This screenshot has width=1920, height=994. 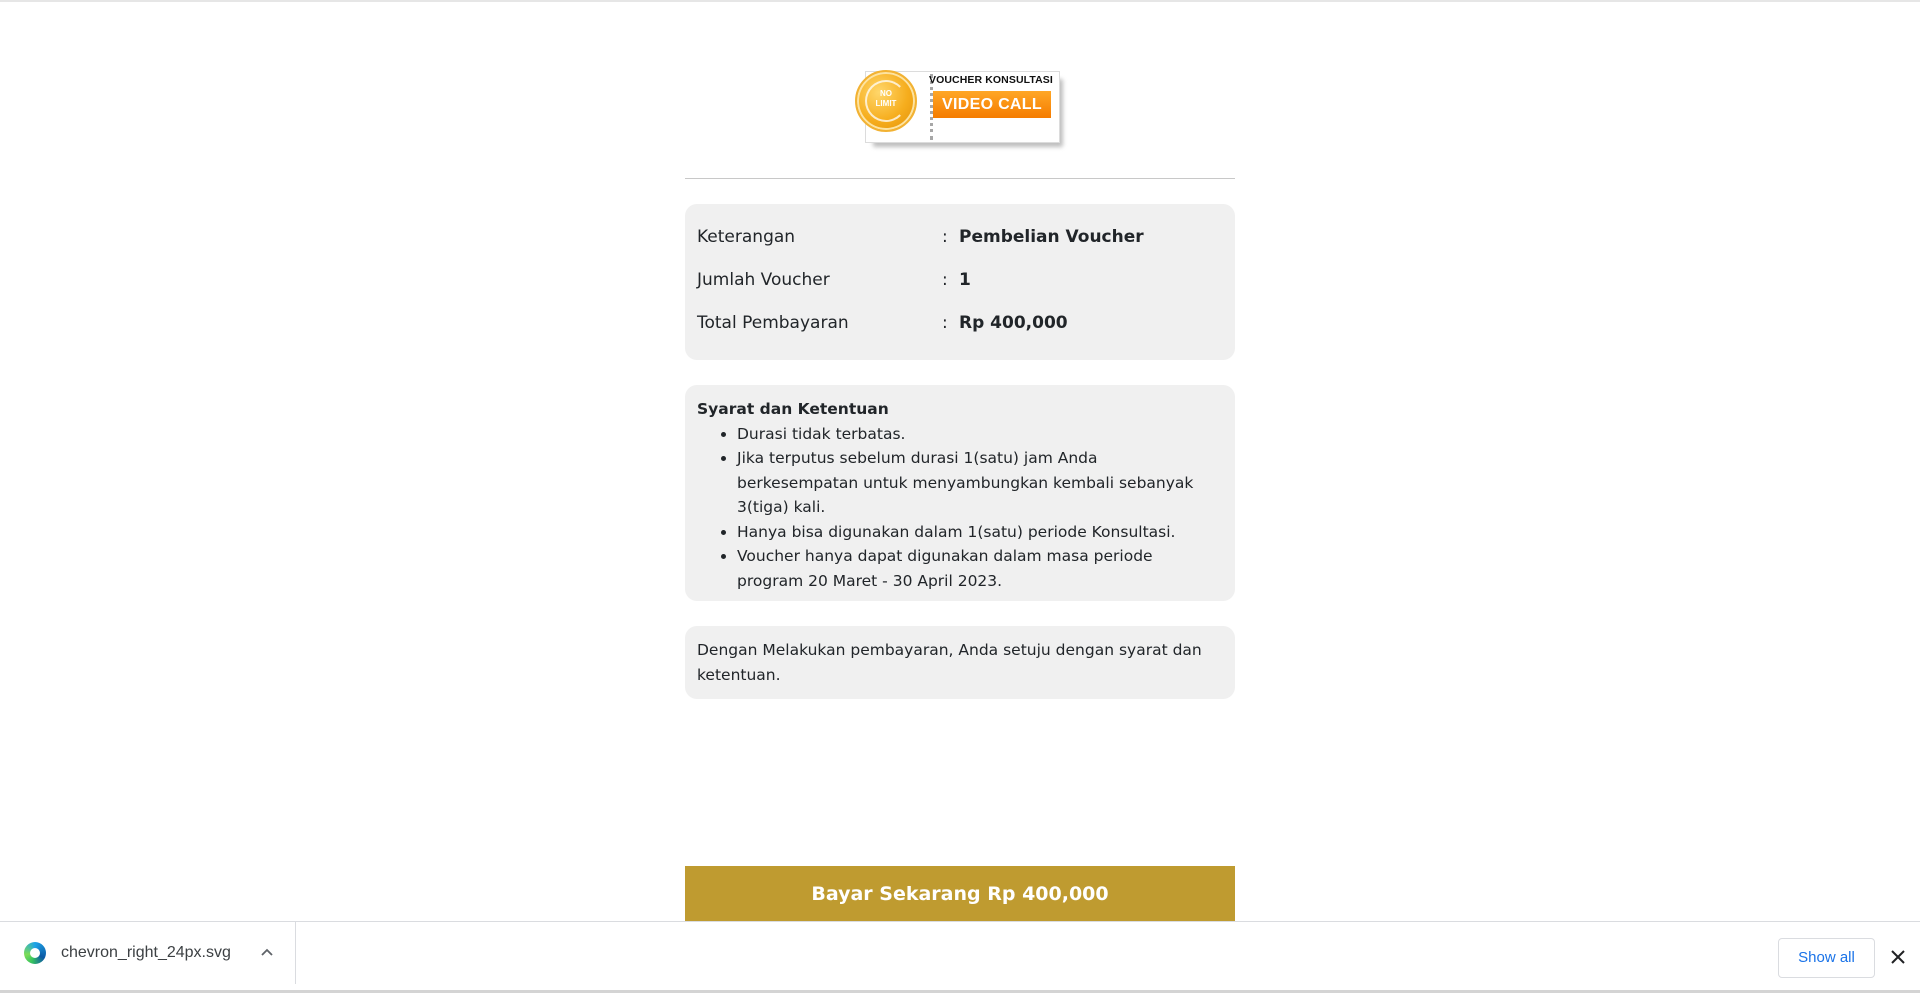 I want to click on badge-line-2: LIMIT, so click(x=886, y=103).